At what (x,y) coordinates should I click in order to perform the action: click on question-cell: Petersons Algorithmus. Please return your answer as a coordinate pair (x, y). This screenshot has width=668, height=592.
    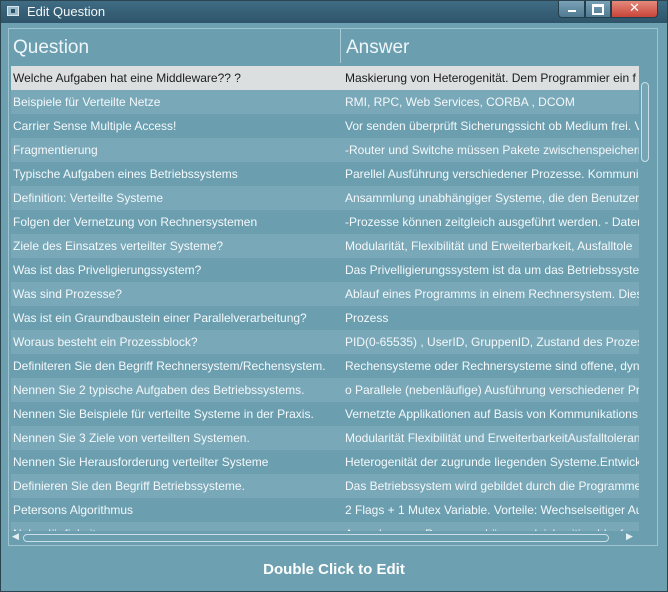
    Looking at the image, I should click on (177, 510).